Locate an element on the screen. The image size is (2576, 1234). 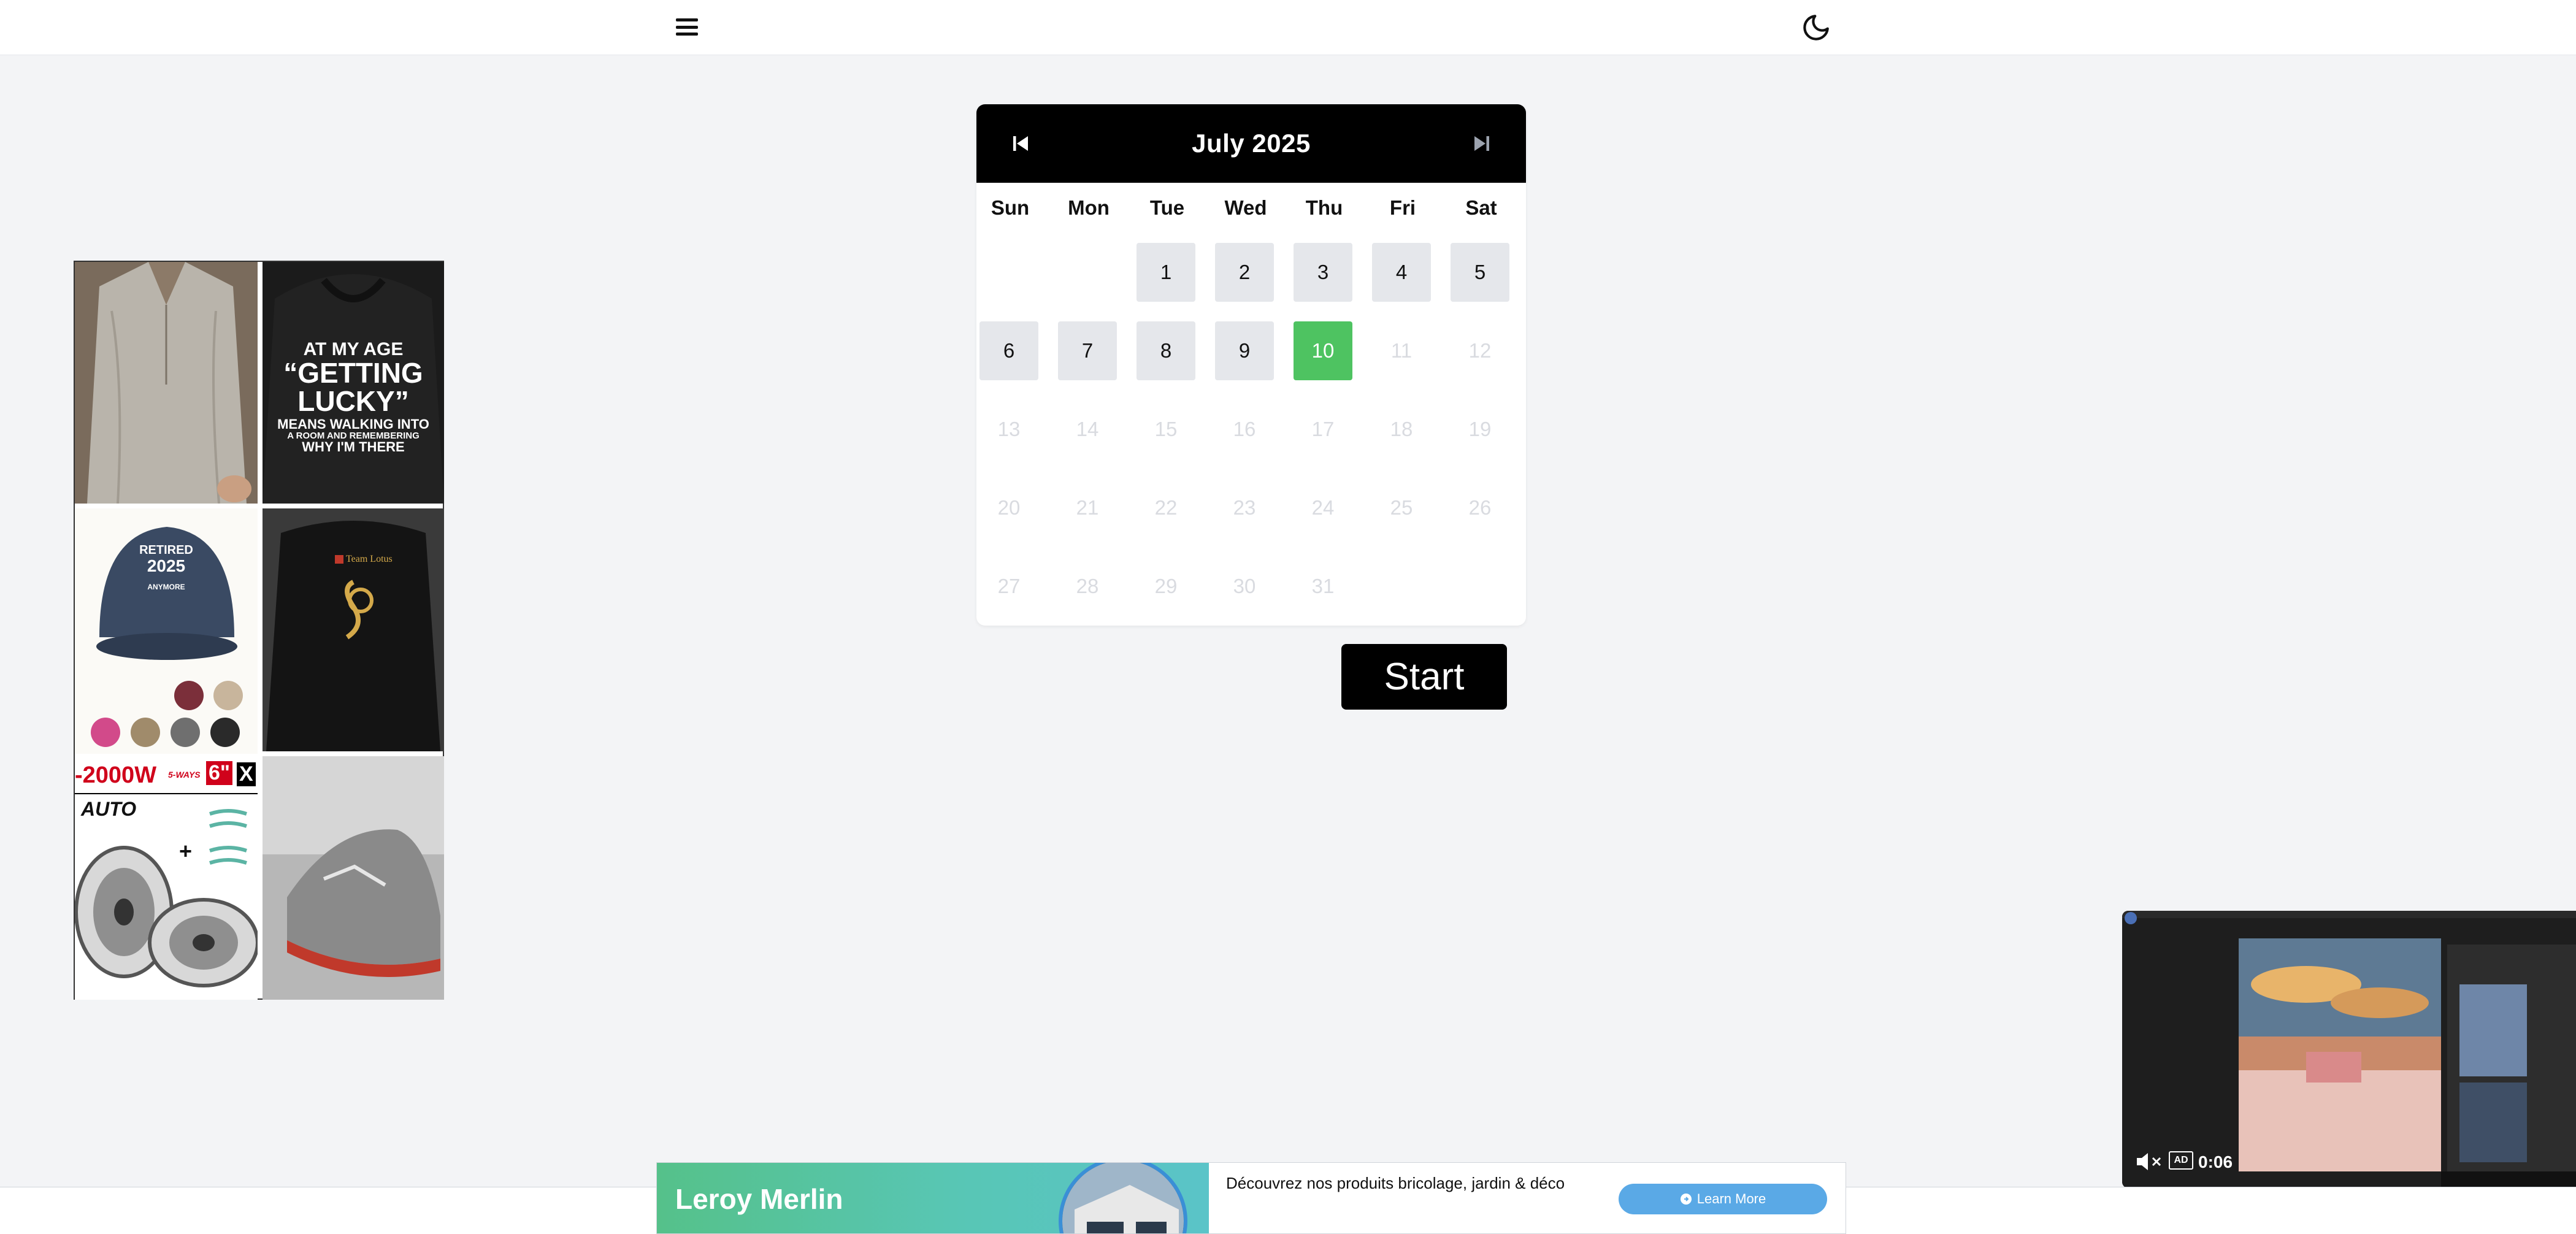
day-14: 14 is located at coordinates (1087, 429).